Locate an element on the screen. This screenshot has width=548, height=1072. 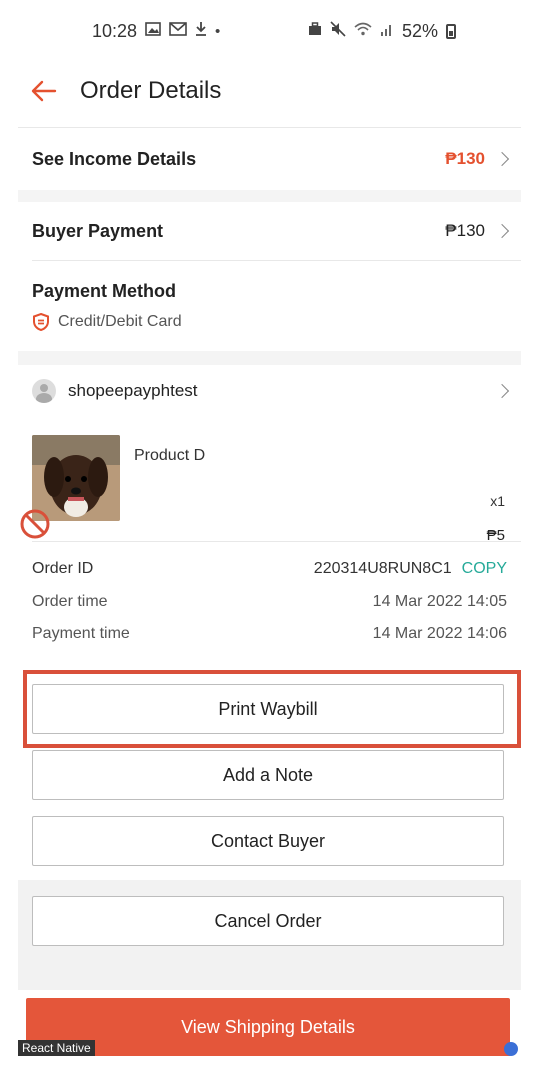
no-entry-icon is located at coordinates (35, 526).